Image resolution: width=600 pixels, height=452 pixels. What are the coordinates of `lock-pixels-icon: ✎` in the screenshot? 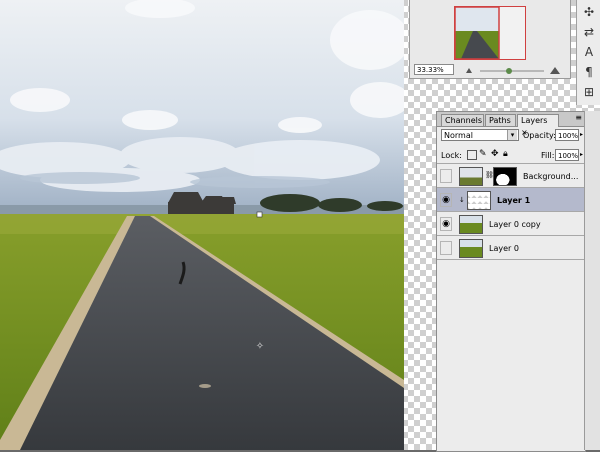 It's located at (483, 154).